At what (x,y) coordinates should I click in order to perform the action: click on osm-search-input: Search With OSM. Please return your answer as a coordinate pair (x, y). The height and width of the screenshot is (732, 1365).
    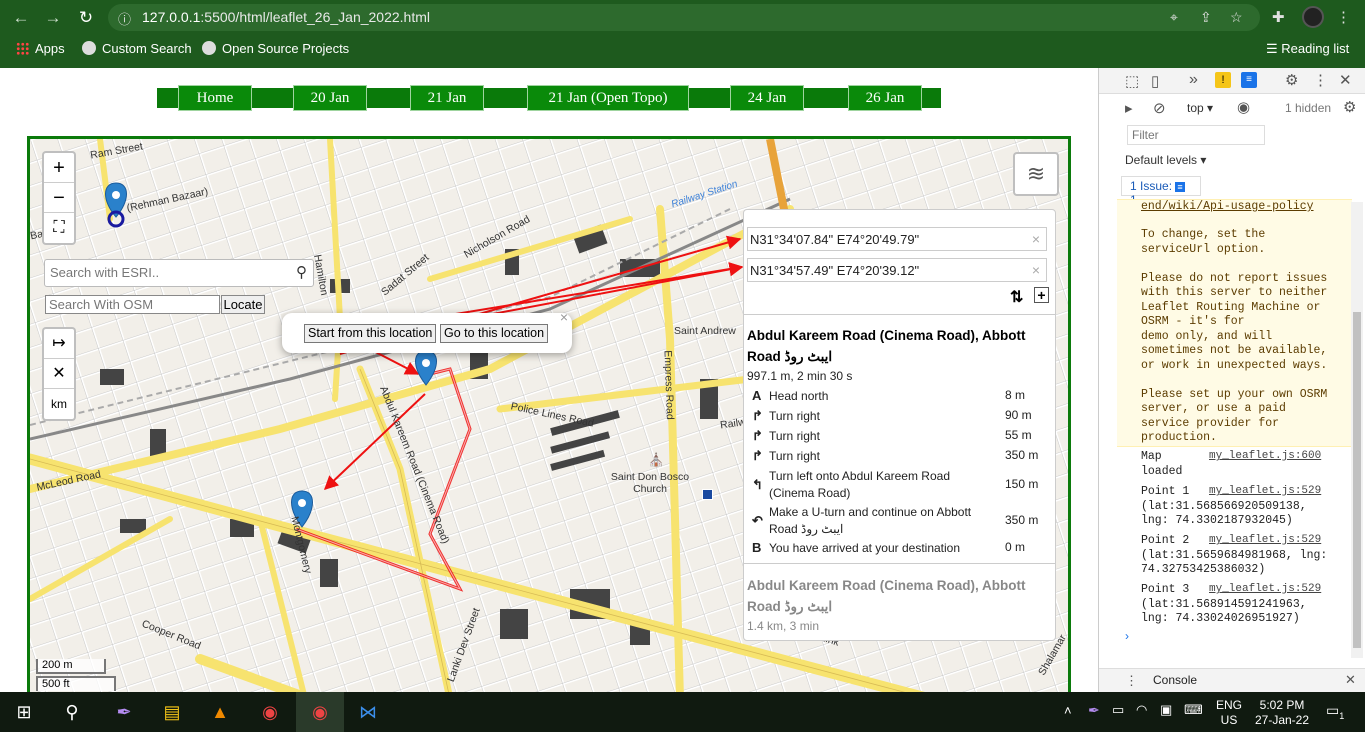
    Looking at the image, I should click on (132, 304).